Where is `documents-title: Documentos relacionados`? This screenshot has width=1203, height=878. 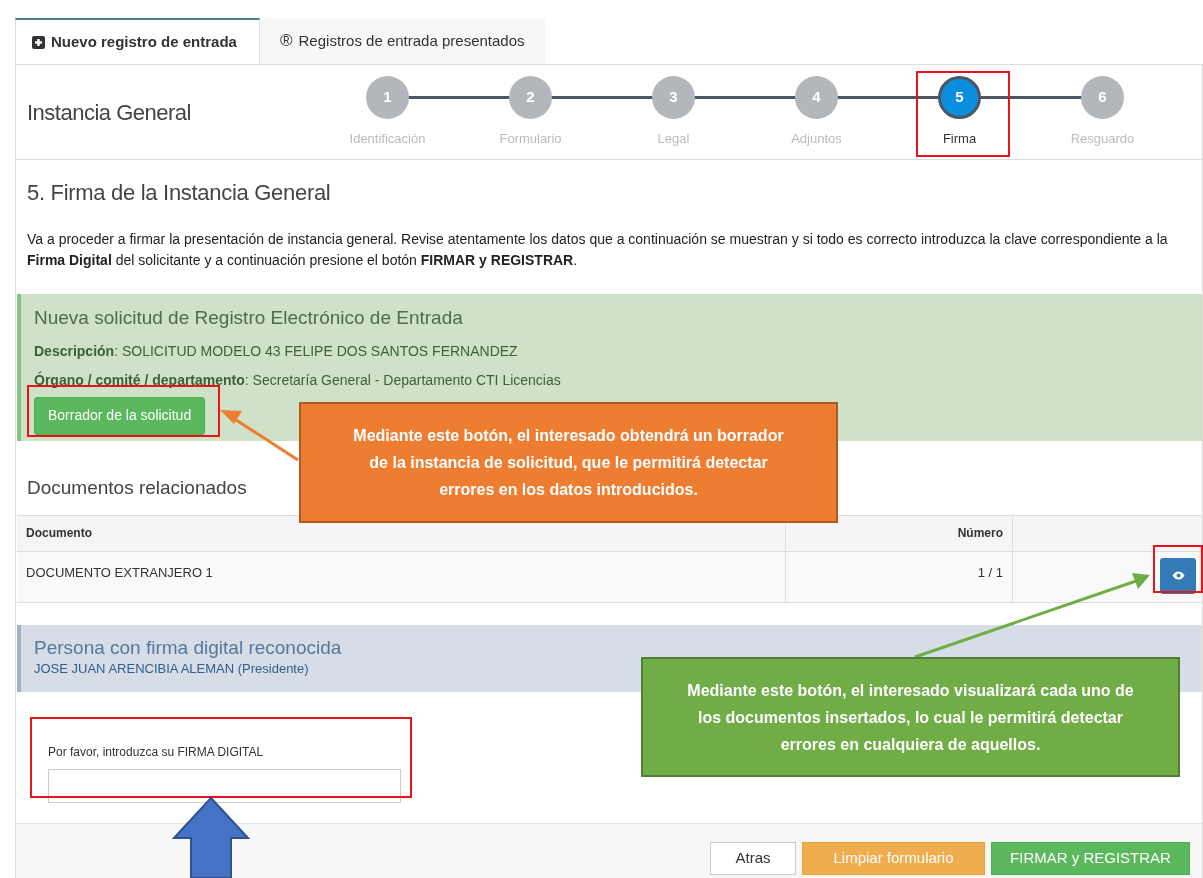
documents-title: Documentos relacionados is located at coordinates (137, 488).